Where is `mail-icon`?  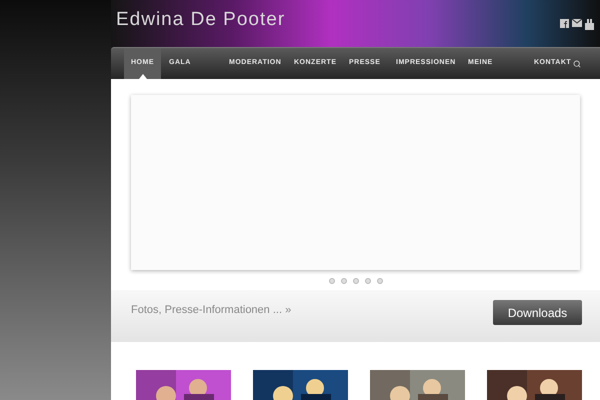
mail-icon is located at coordinates (577, 23).